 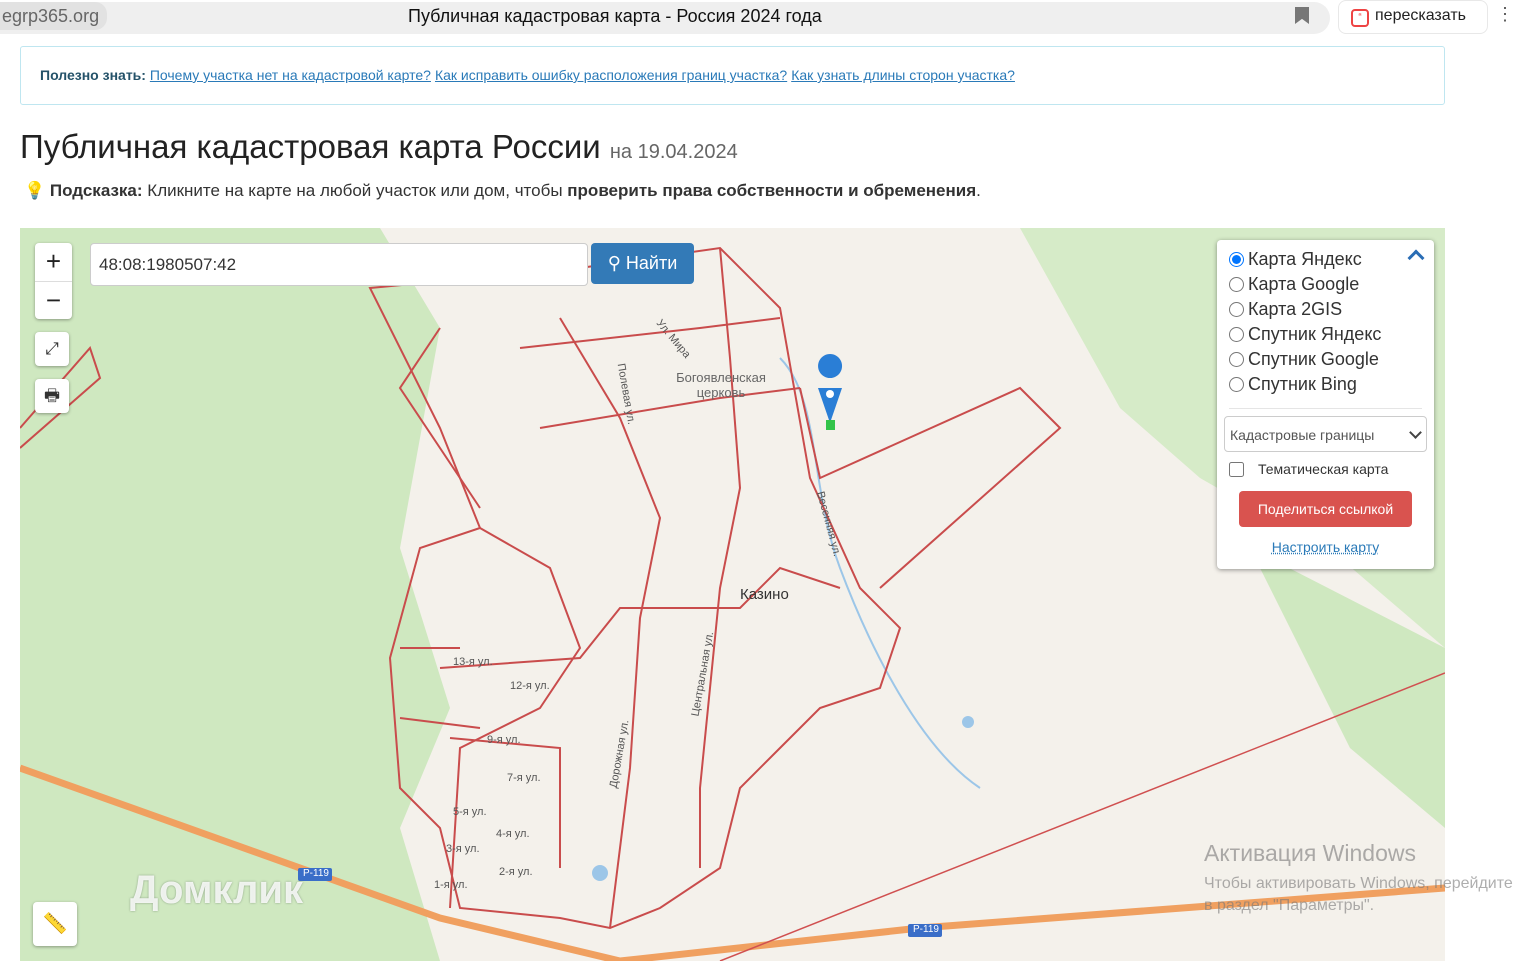 I want to click on marker-pin-icon, so click(x=830, y=366).